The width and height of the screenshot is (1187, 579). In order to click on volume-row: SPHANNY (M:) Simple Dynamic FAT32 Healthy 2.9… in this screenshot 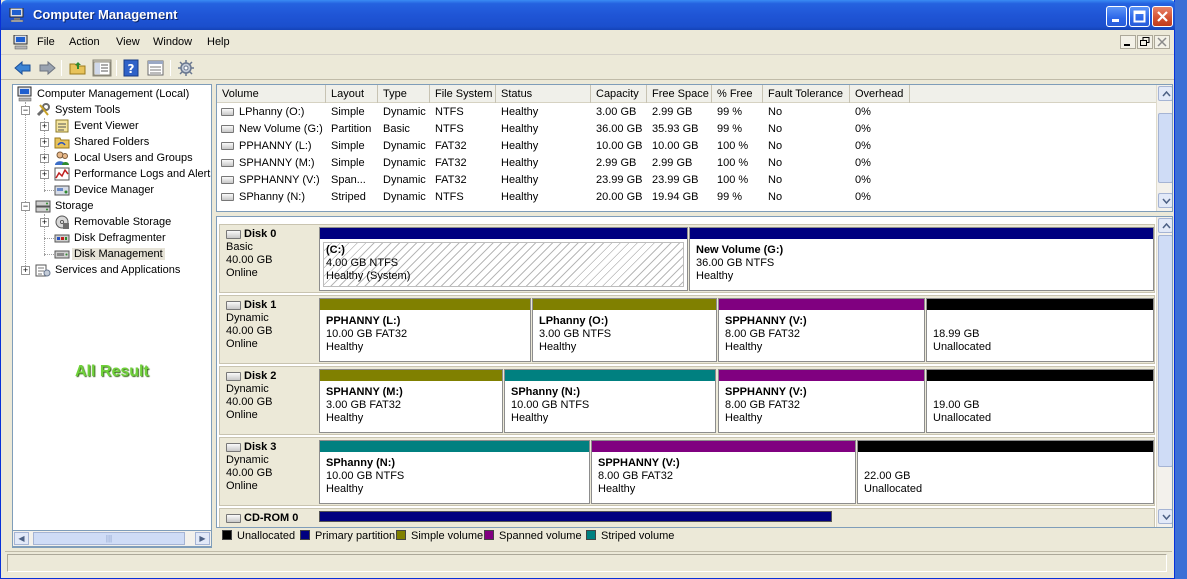, I will do `click(687, 163)`.